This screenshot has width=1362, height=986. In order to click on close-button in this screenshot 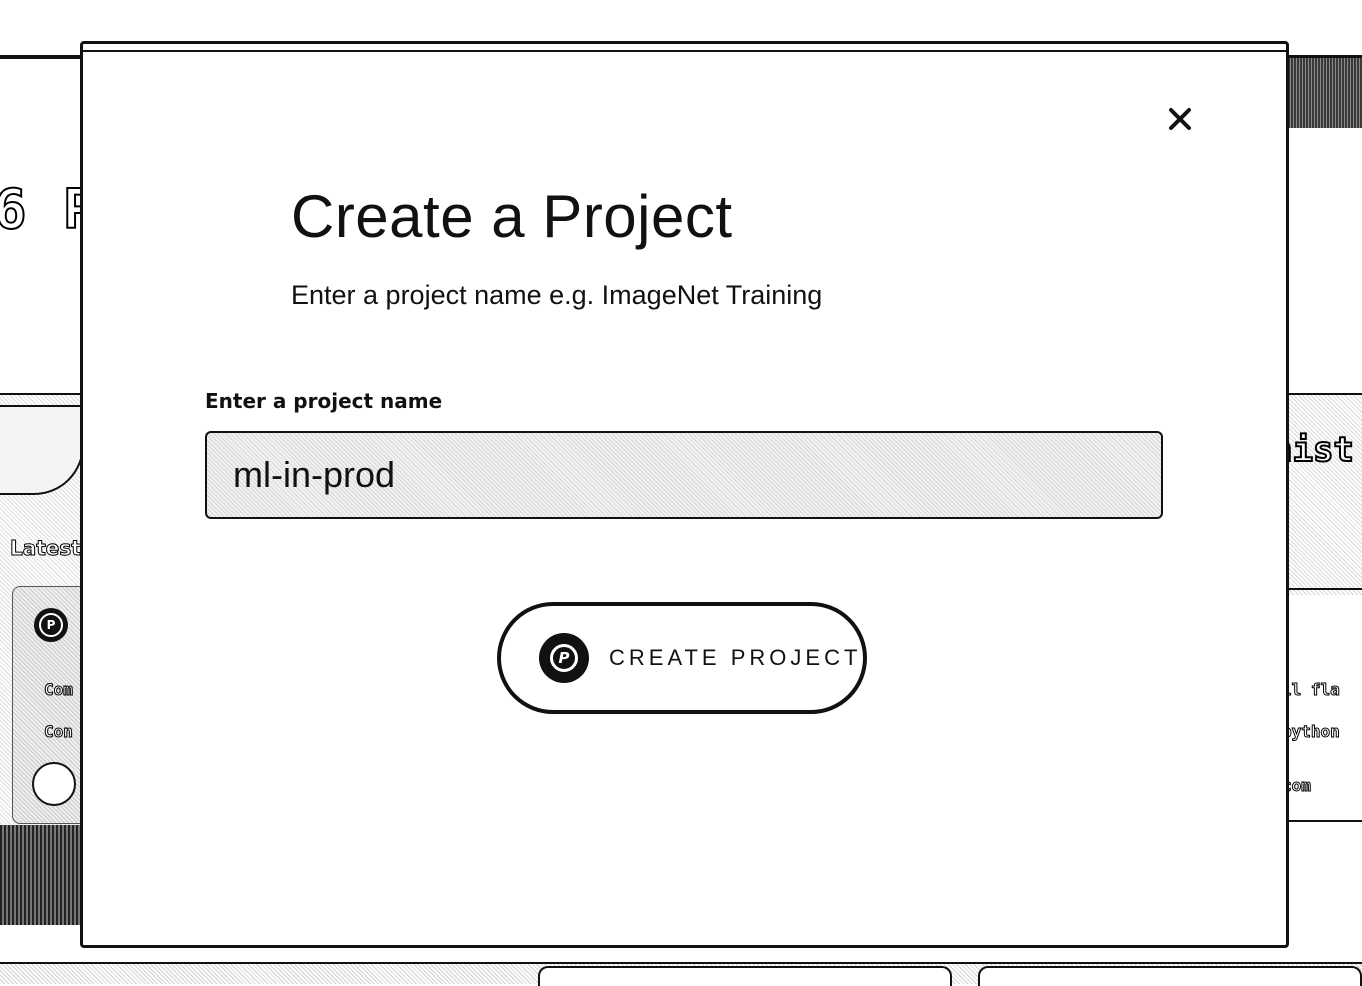, I will do `click(1180, 119)`.